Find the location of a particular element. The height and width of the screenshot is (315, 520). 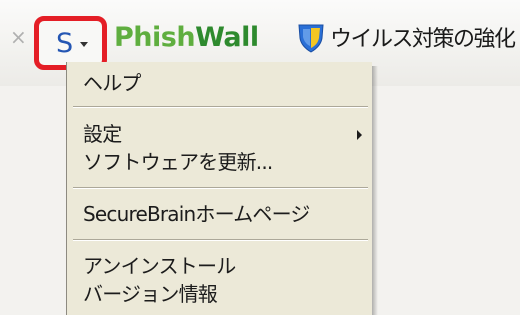

shield-icon is located at coordinates (311, 38).